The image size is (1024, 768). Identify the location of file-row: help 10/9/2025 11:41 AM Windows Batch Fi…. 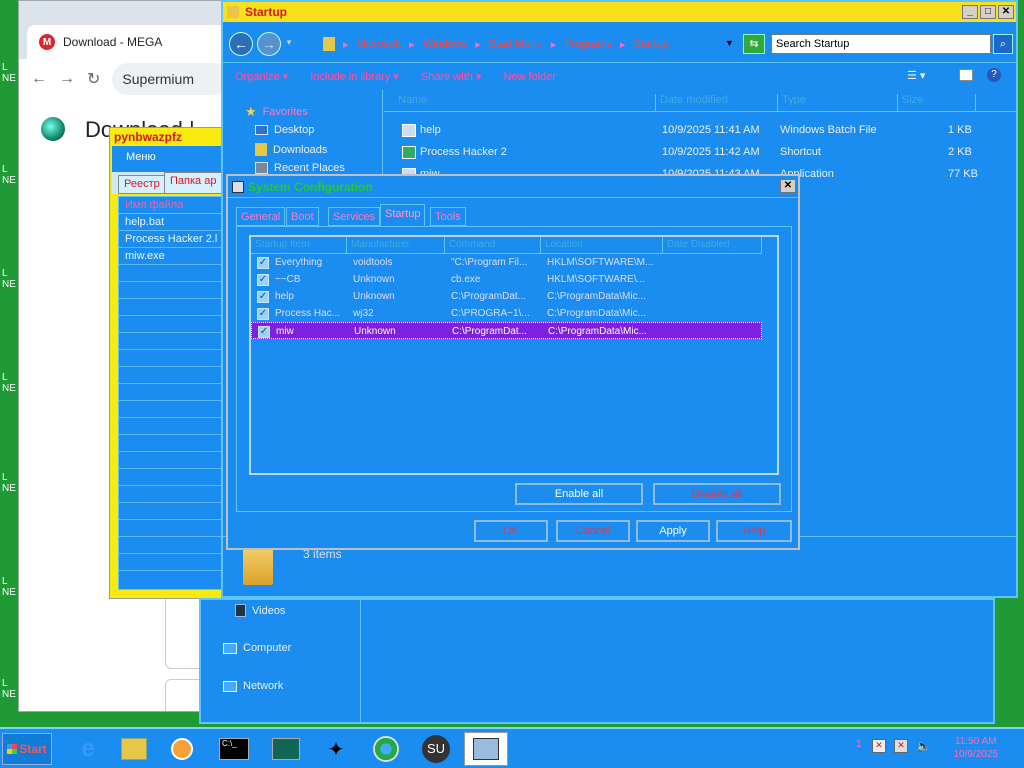
(700, 131).